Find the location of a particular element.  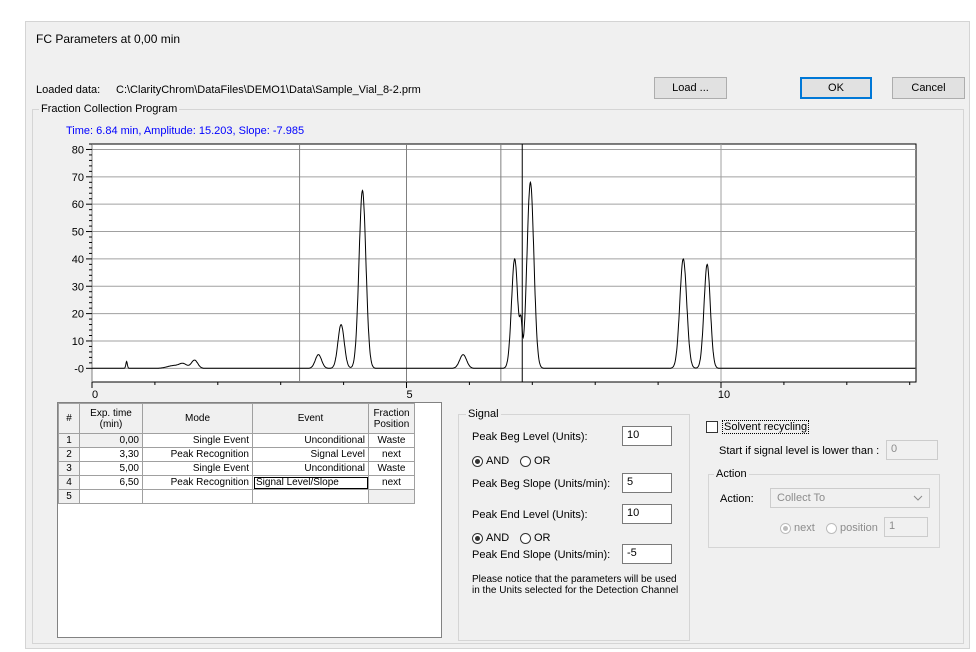

x-tick-label: 5 is located at coordinates (409, 394).